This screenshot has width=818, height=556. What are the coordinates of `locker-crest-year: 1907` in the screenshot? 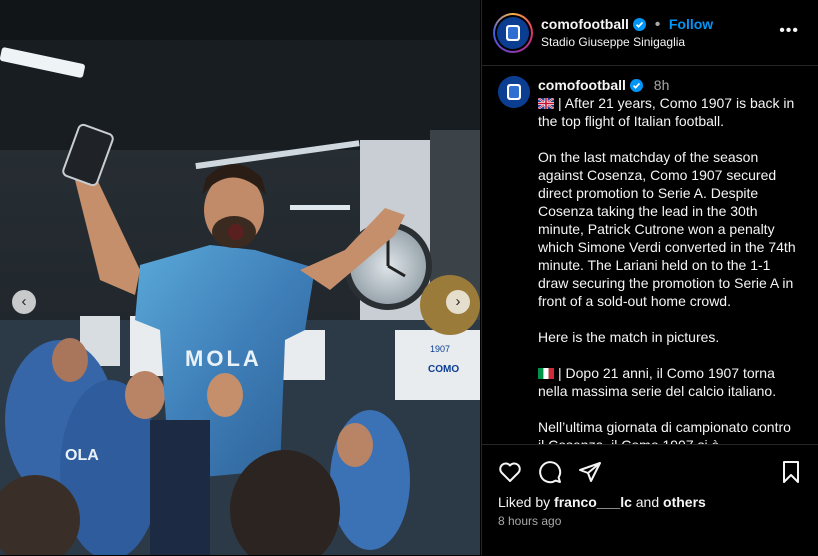 It's located at (440, 349).